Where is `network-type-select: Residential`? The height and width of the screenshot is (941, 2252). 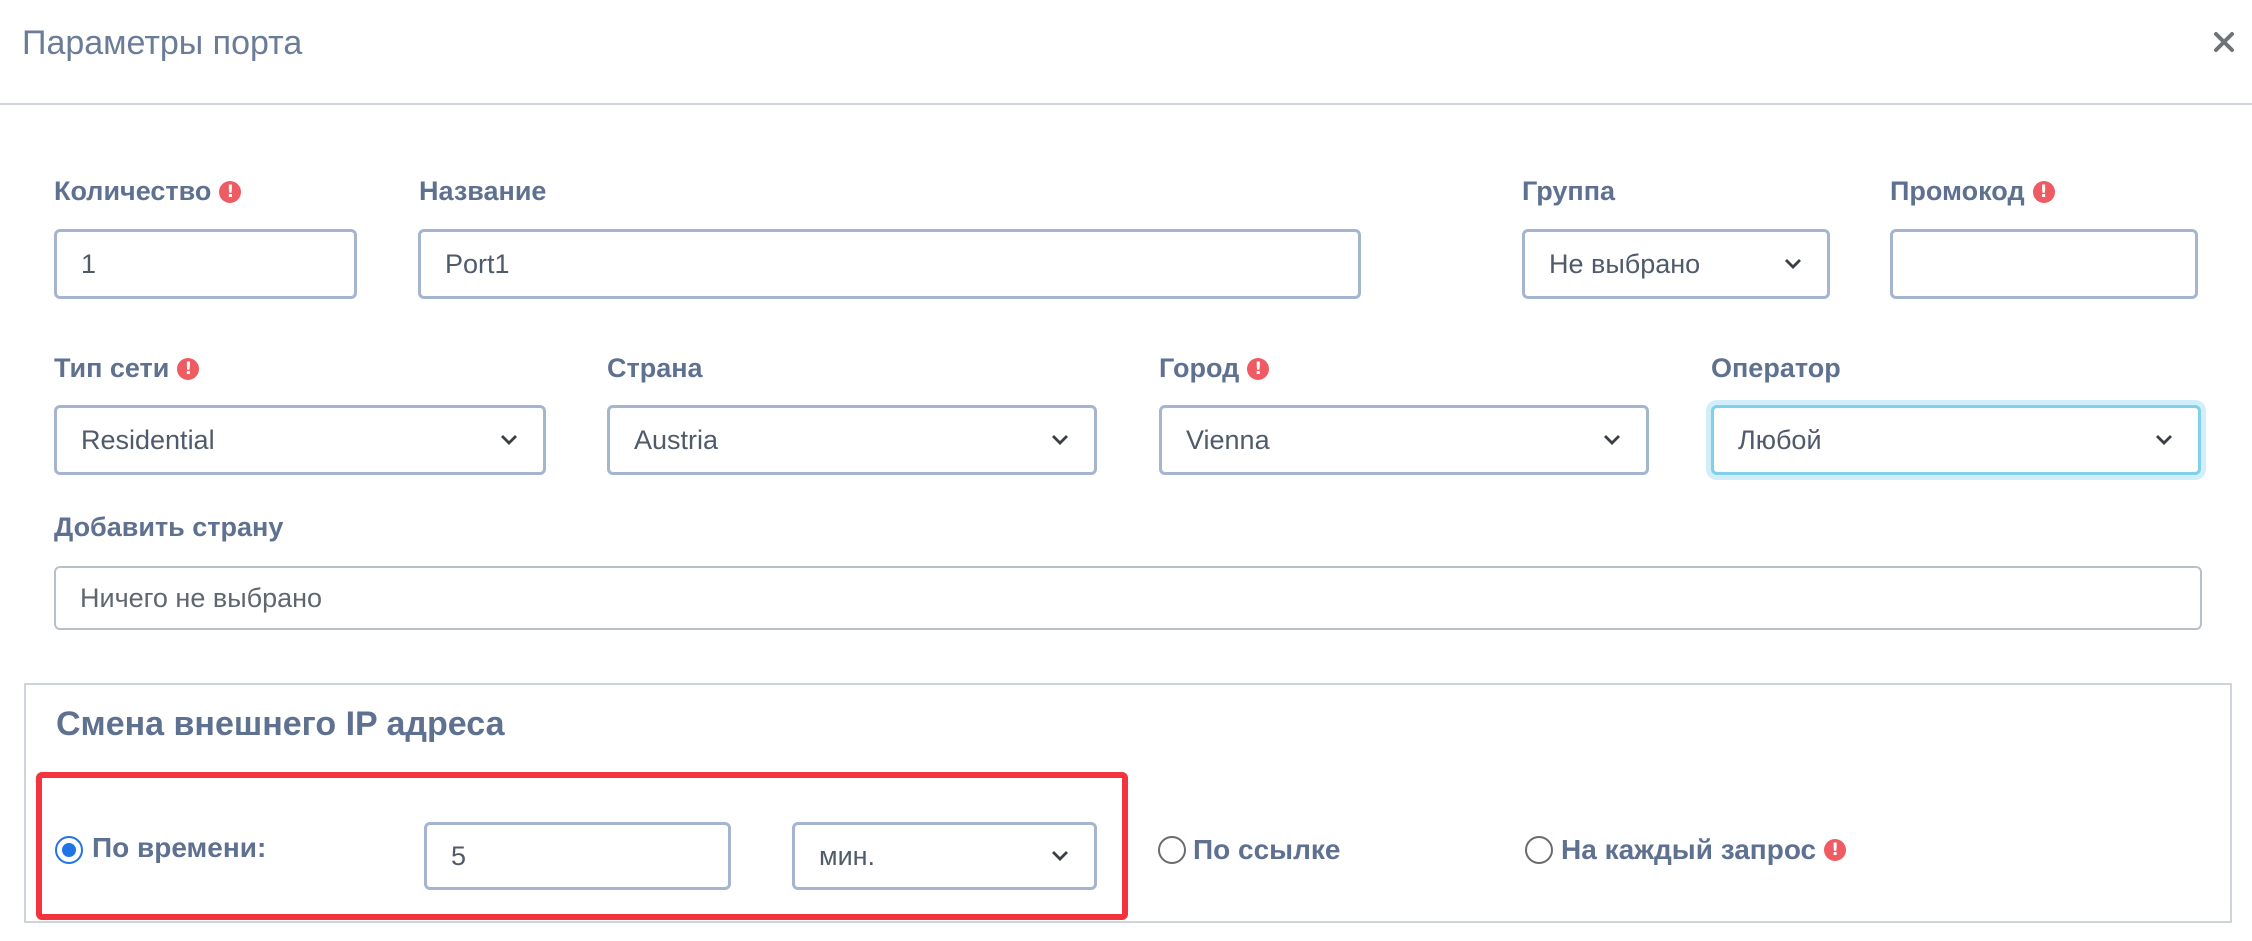
network-type-select: Residential is located at coordinates (300, 440).